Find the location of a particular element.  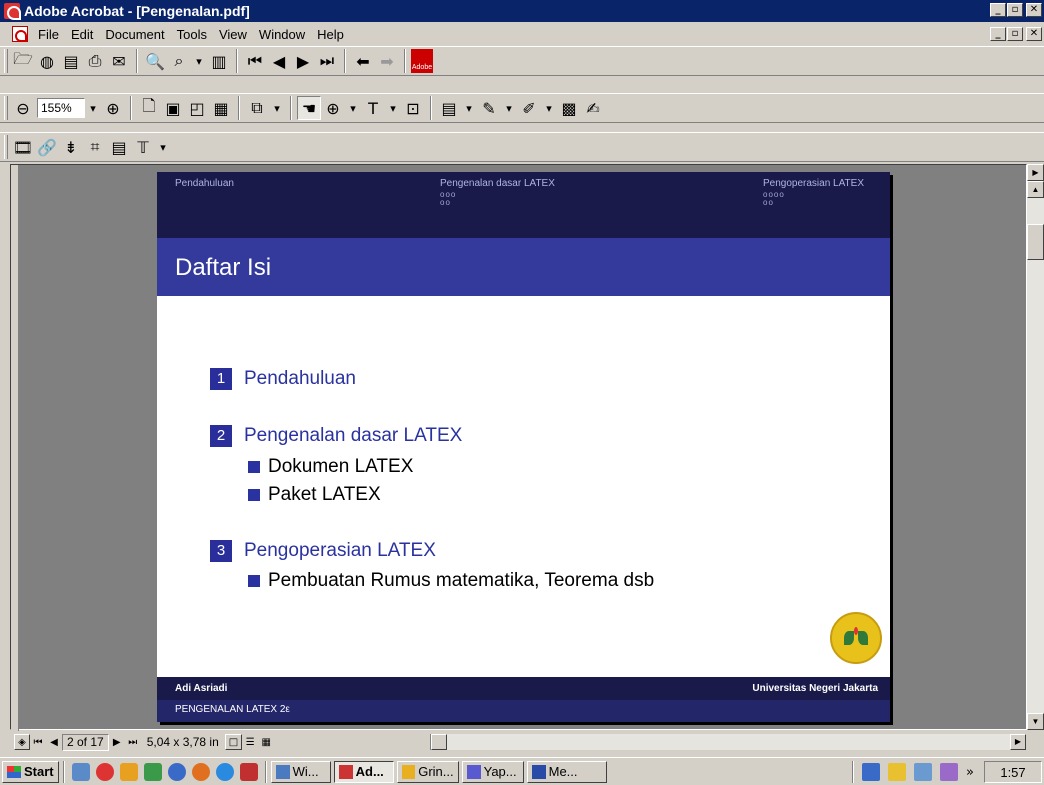

vertical-scrollbar: ▶ ▲ ▼ is located at coordinates (1035, 447).